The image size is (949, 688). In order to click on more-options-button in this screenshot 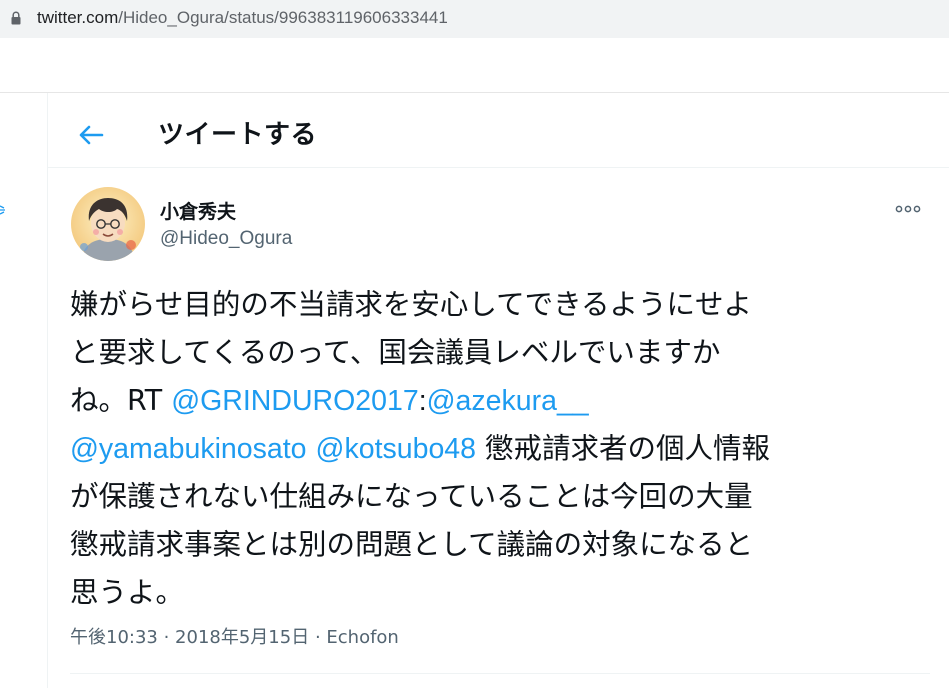, I will do `click(908, 209)`.